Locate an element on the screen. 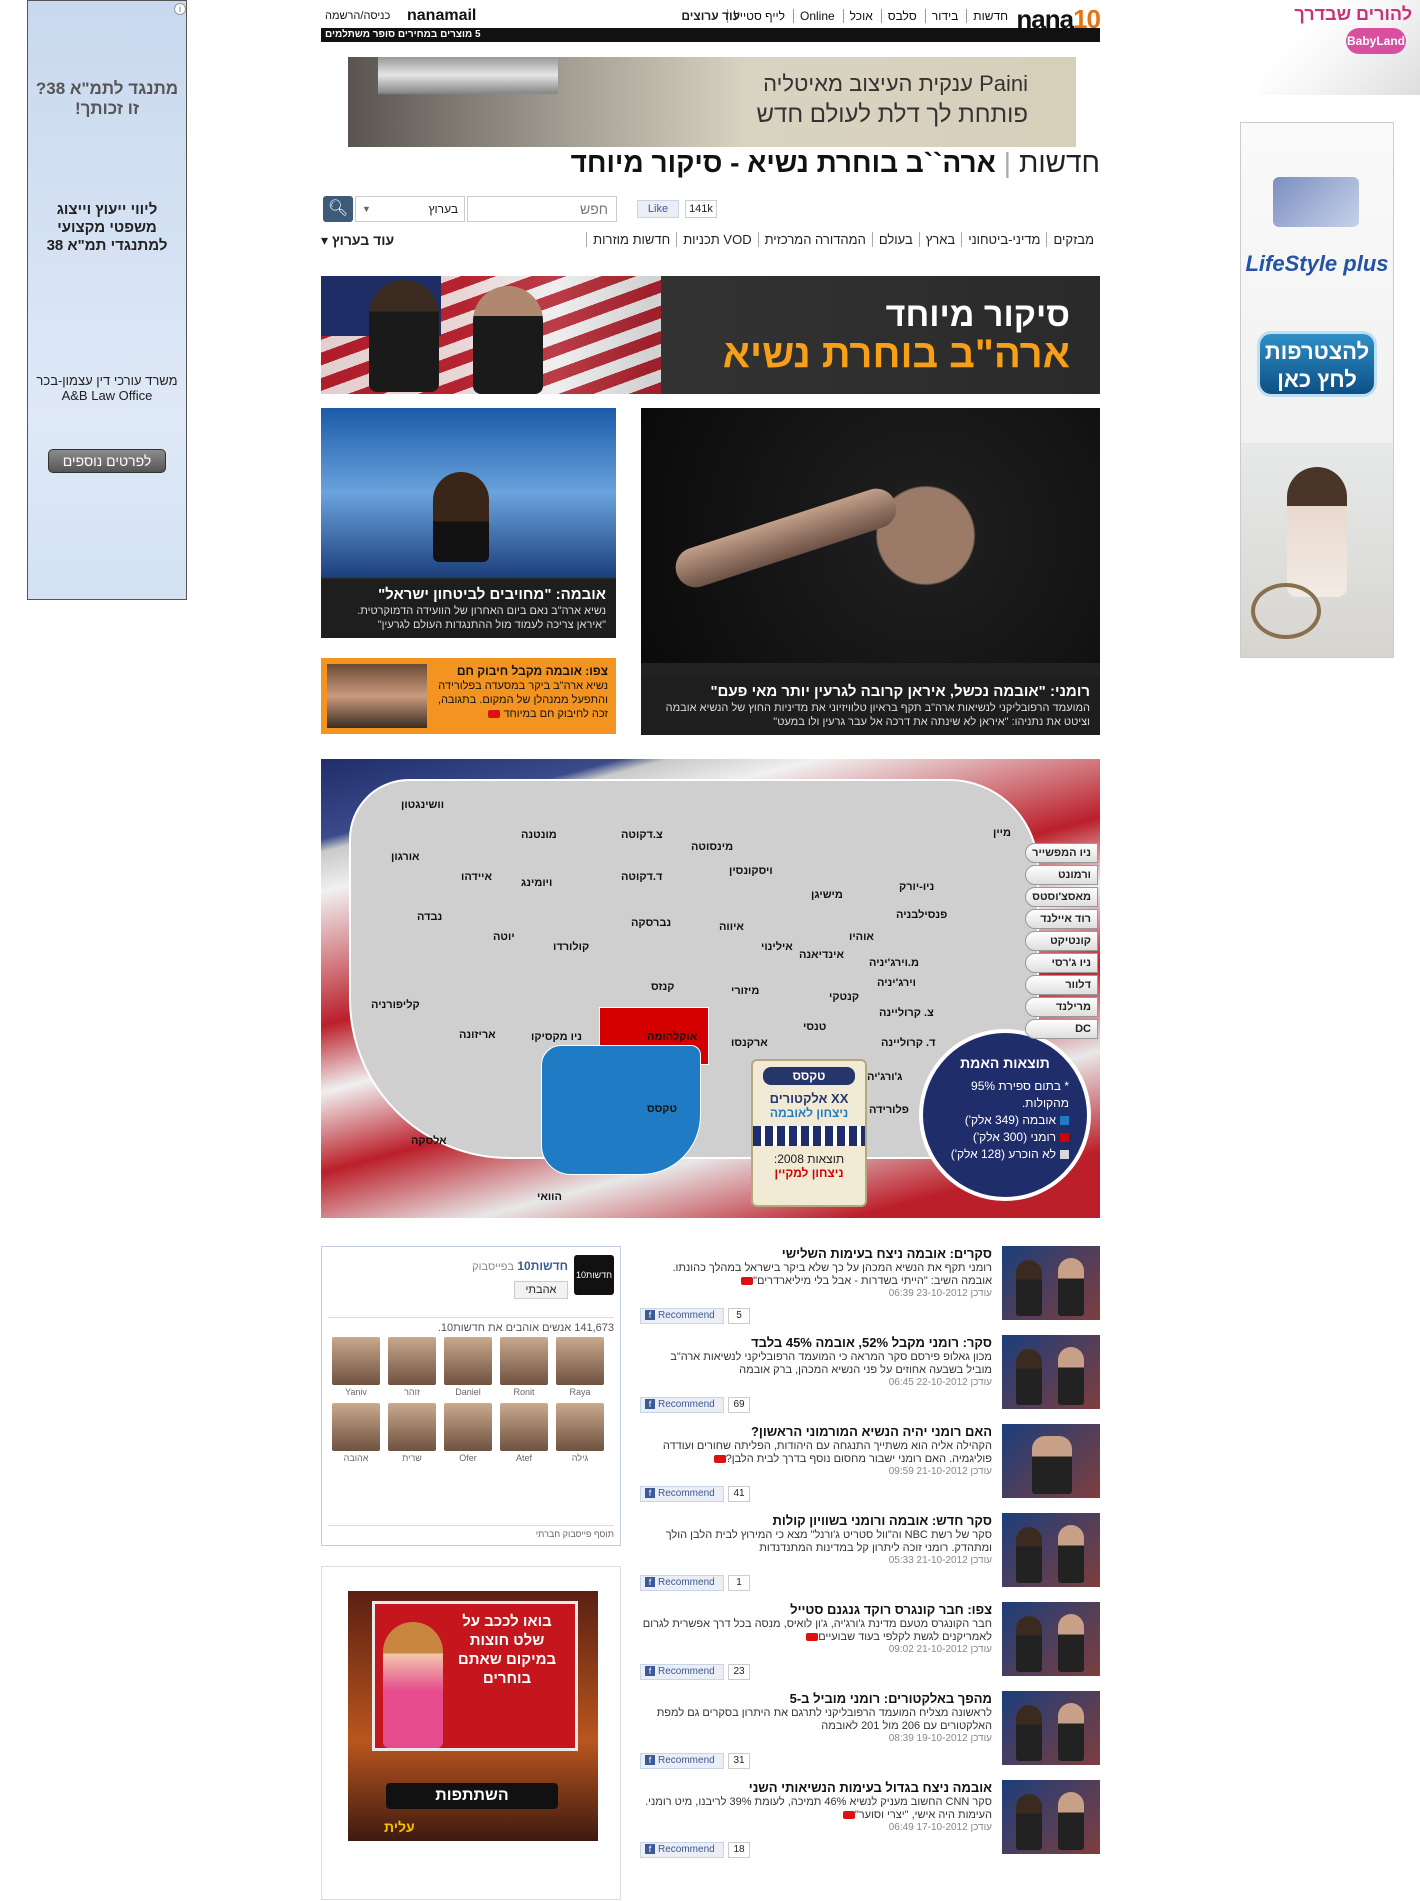 This screenshot has height=1901, width=1420. state-label: ויומינג is located at coordinates (536, 883).